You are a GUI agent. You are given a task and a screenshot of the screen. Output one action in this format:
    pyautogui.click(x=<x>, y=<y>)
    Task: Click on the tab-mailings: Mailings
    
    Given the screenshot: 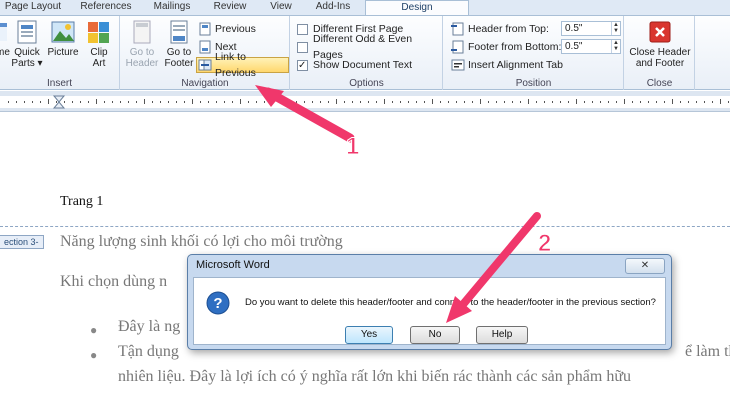 What is the action you would take?
    pyautogui.click(x=172, y=7)
    